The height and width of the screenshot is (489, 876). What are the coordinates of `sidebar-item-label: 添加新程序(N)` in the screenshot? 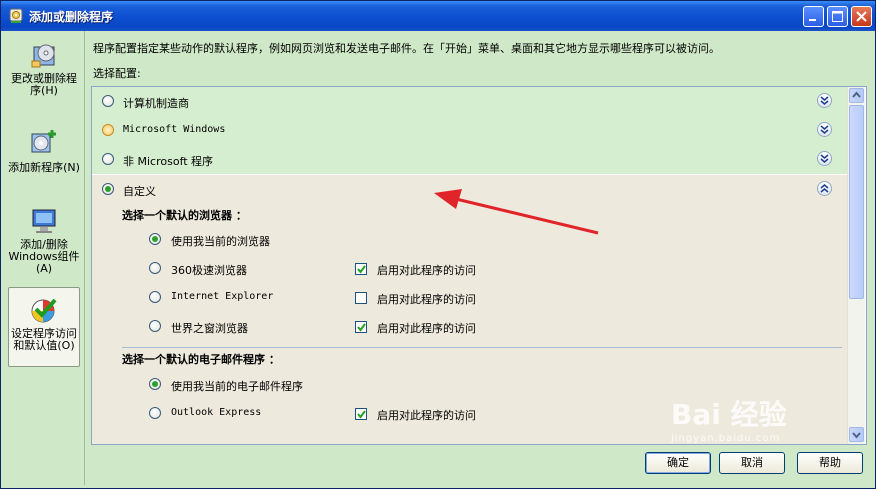 It's located at (44, 167).